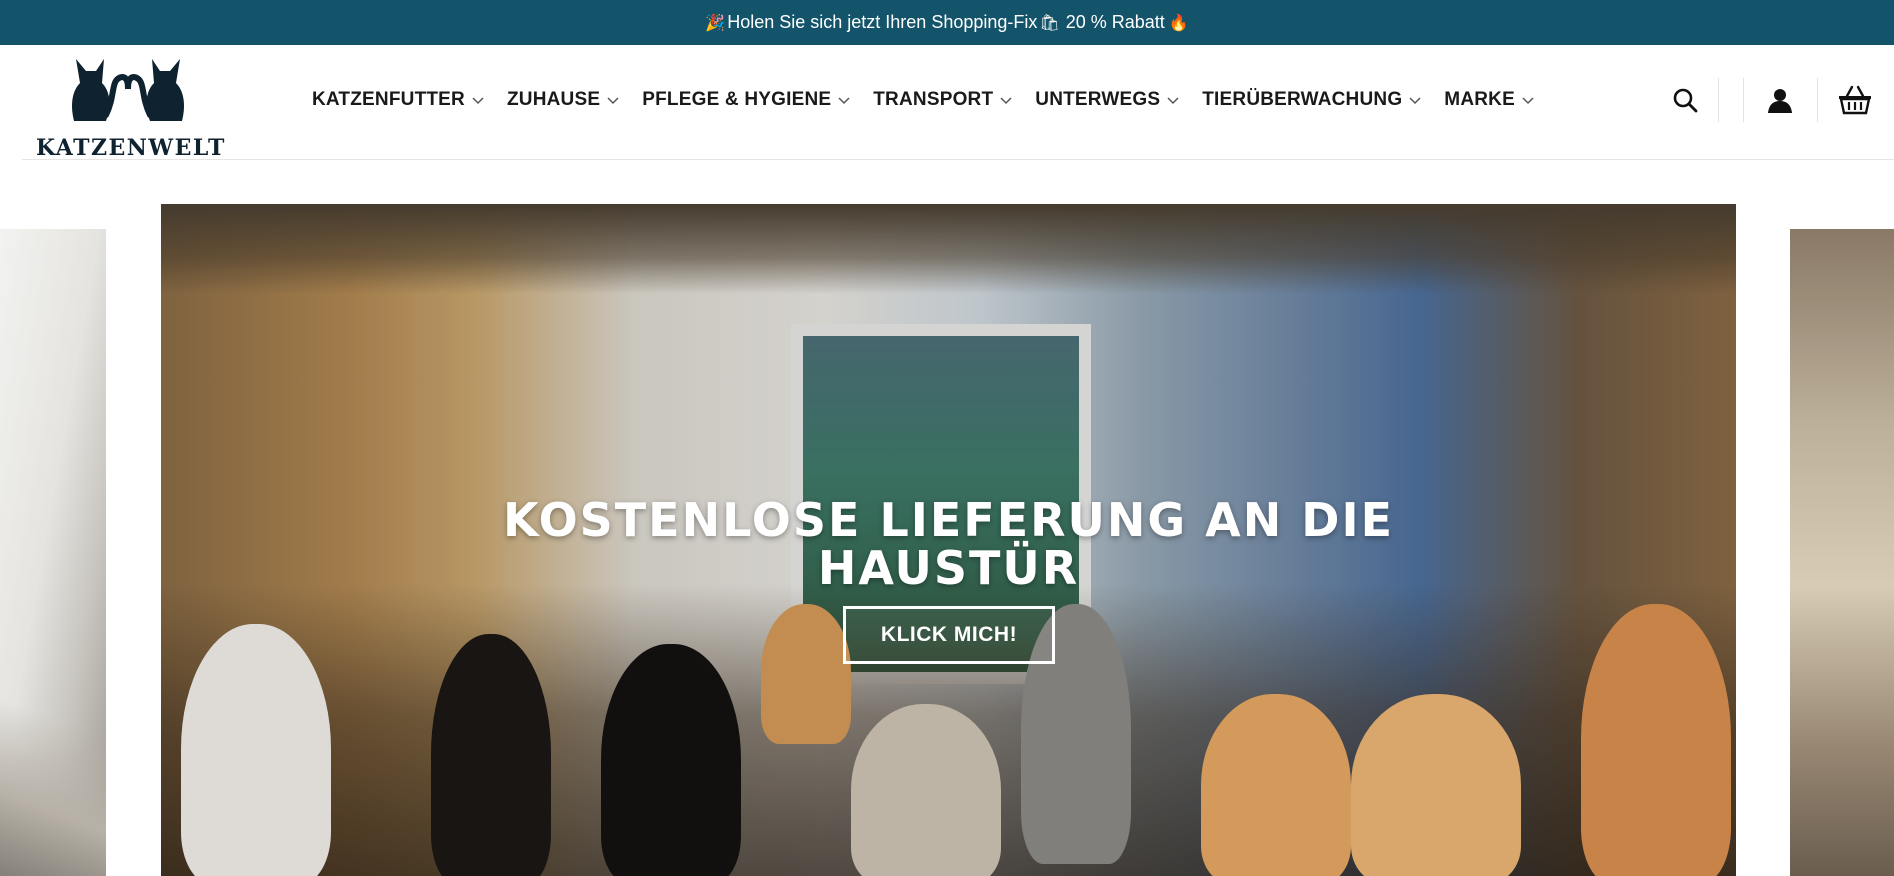 Image resolution: width=1894 pixels, height=876 pixels. Describe the element at coordinates (737, 99) in the screenshot. I see `nav-item-label: PFLEGE & HYGIENE` at that location.